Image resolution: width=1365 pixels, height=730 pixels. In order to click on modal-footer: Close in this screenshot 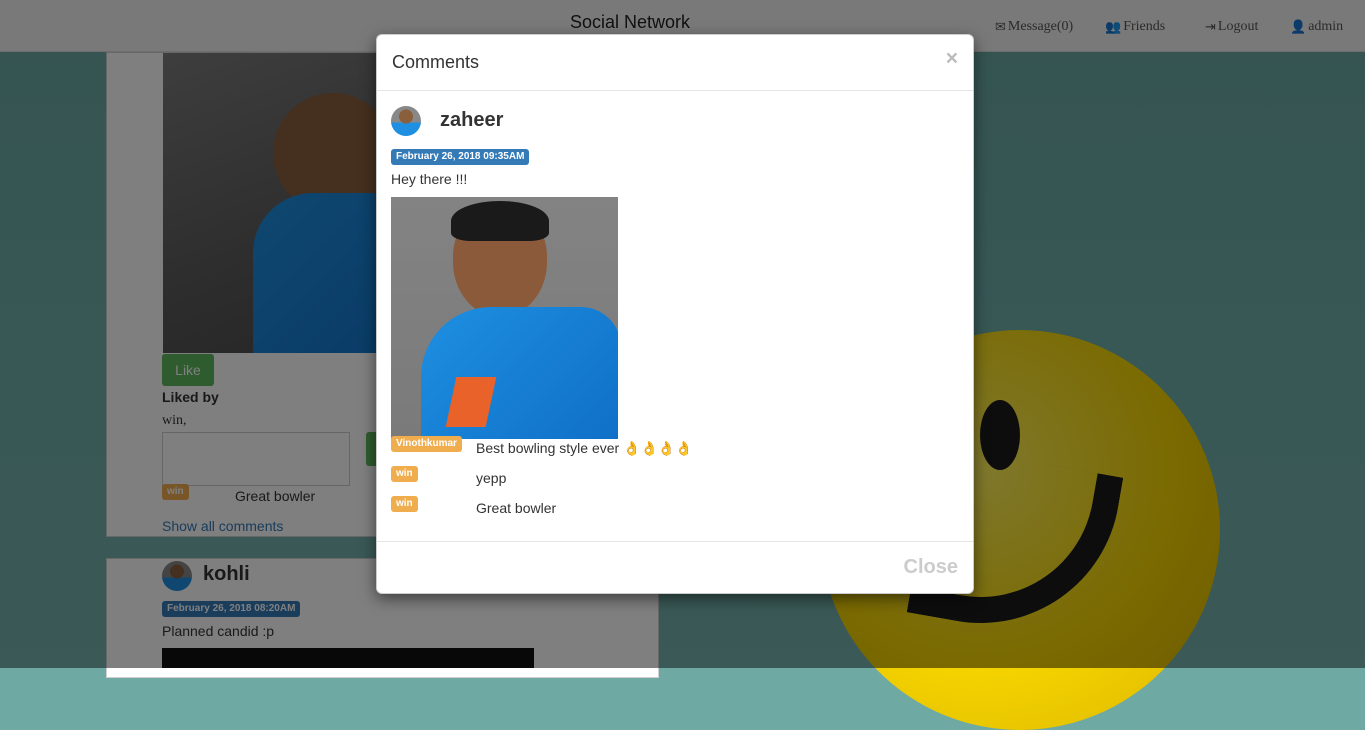, I will do `click(675, 567)`.